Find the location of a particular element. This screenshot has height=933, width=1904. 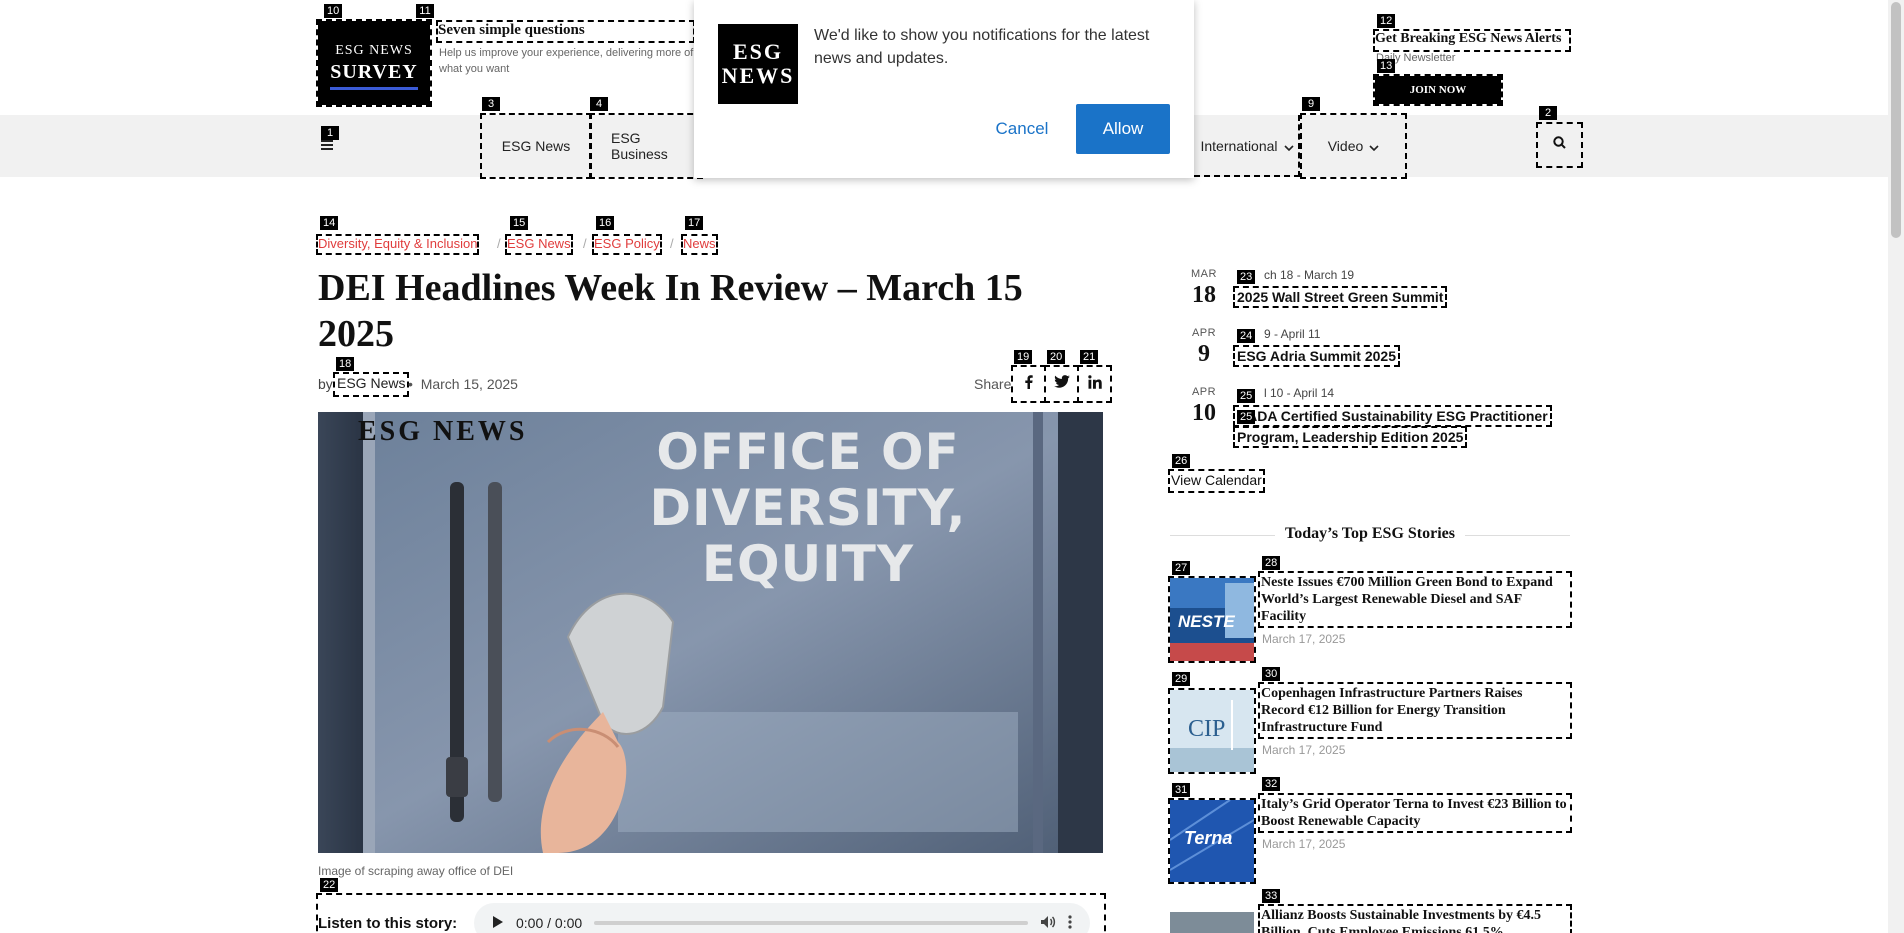

share-linkedin-button is located at coordinates (1094, 384).